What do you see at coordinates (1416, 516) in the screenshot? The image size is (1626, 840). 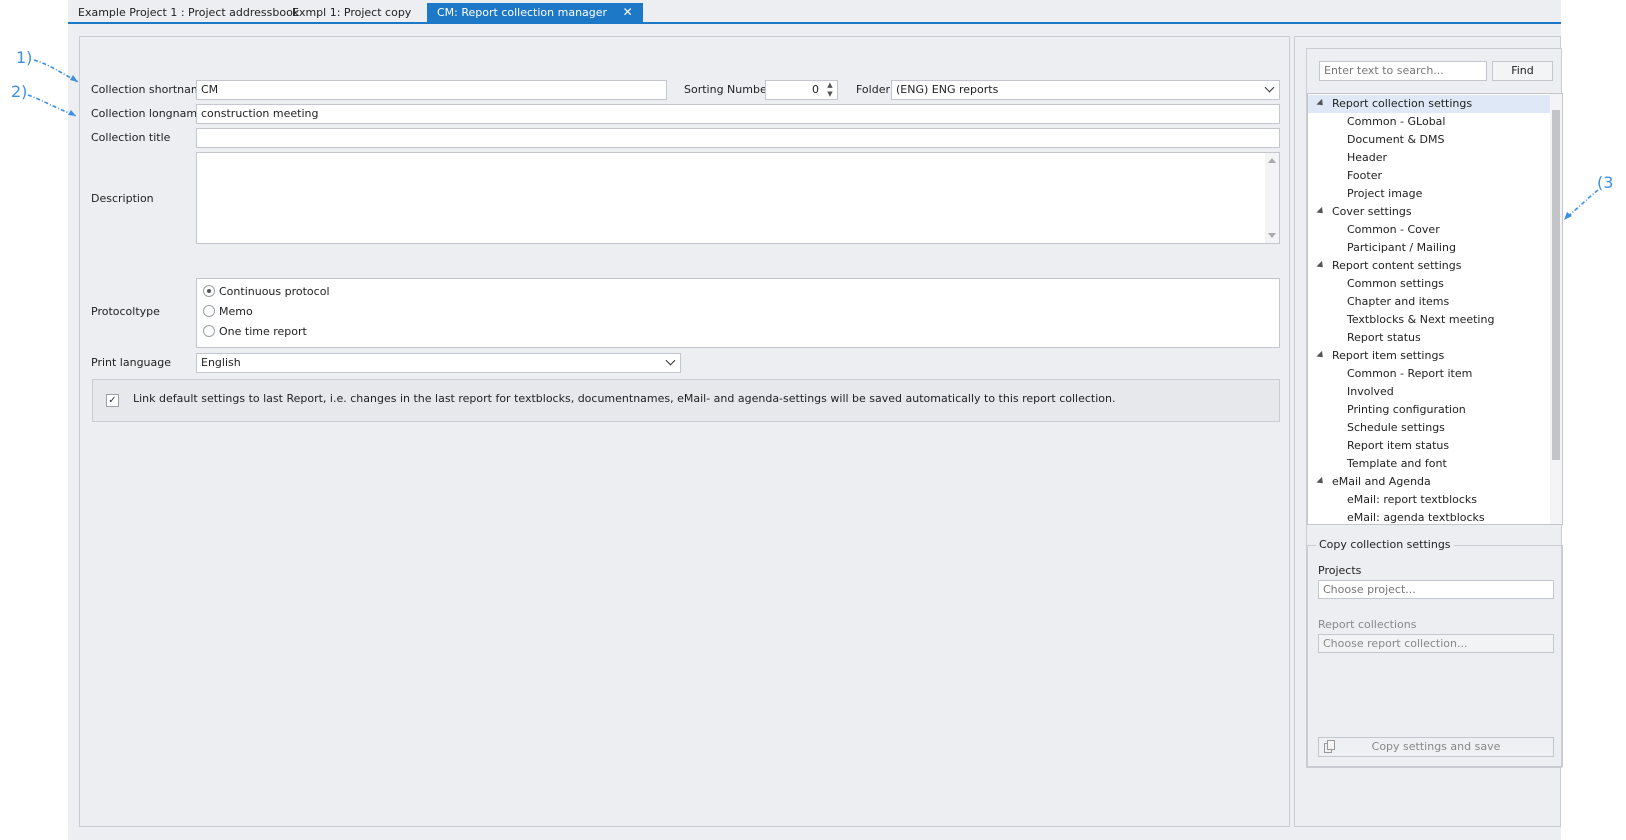 I see `tree-node-email-agenda-textblocks: eMail: agenda textblocks` at bounding box center [1416, 516].